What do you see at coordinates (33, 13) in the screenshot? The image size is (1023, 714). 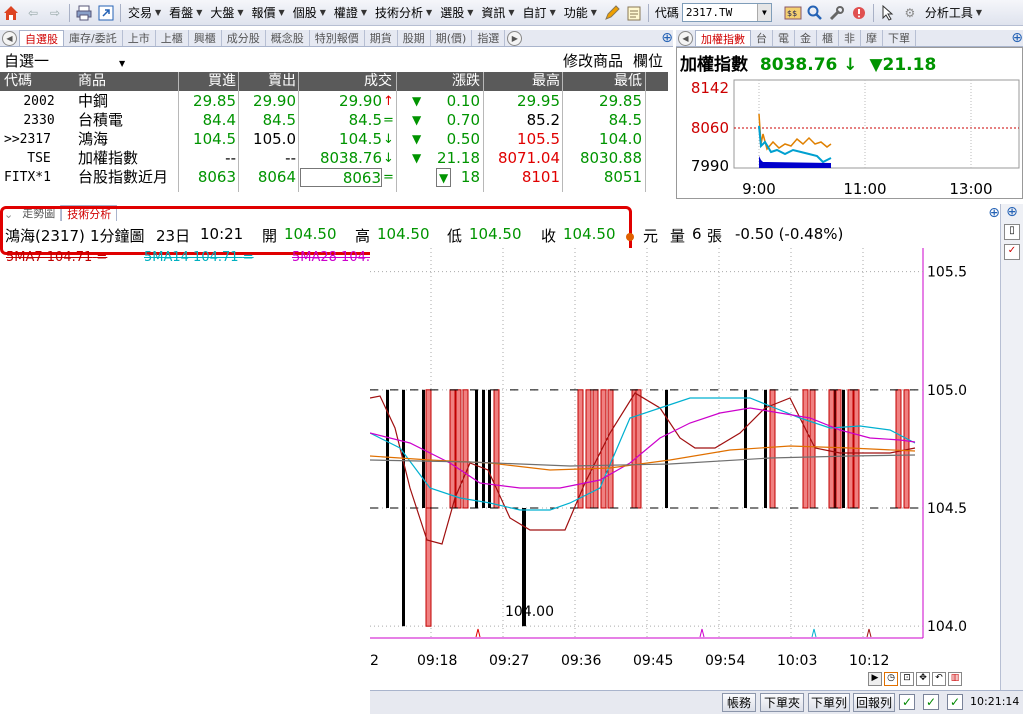 I see `back-icon: ⇦` at bounding box center [33, 13].